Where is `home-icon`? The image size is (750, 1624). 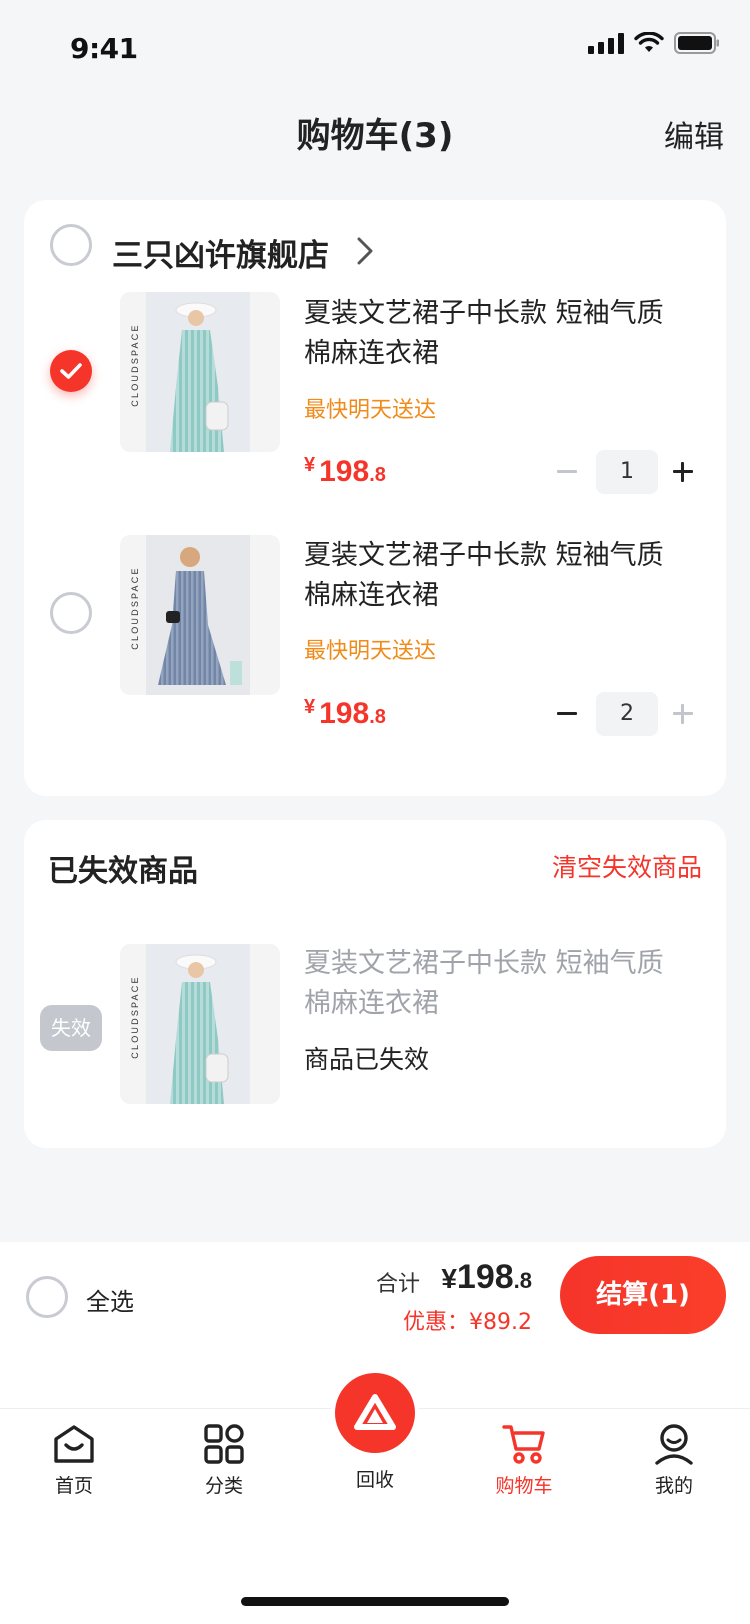 home-icon is located at coordinates (74, 1444).